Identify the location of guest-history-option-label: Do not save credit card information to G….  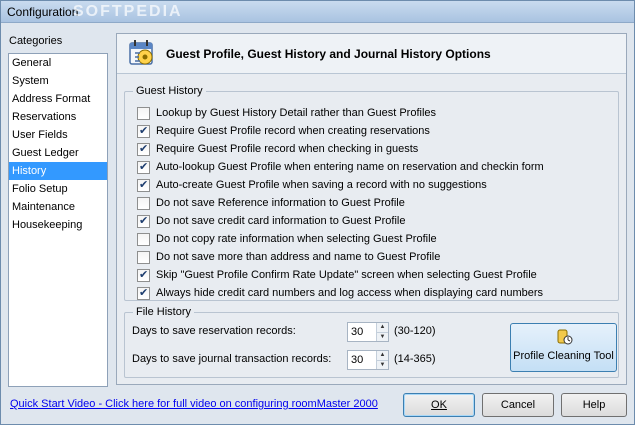
(281, 221).